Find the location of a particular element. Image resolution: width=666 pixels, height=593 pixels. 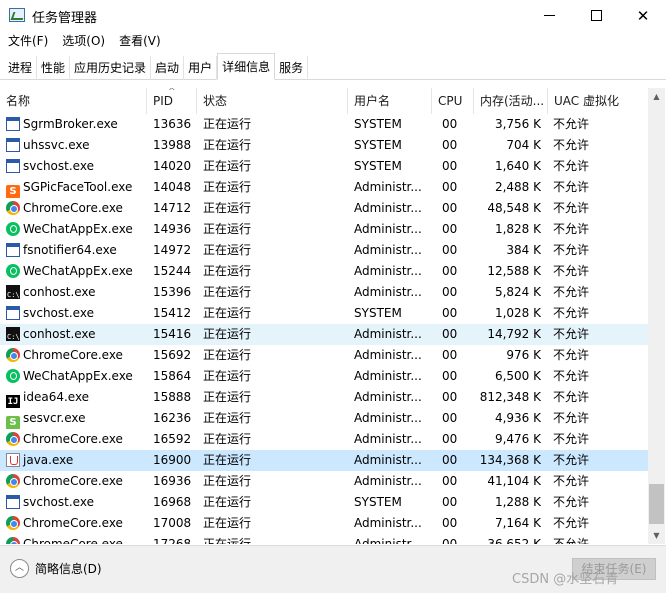

column-header-name: 名称 is located at coordinates (73, 101).